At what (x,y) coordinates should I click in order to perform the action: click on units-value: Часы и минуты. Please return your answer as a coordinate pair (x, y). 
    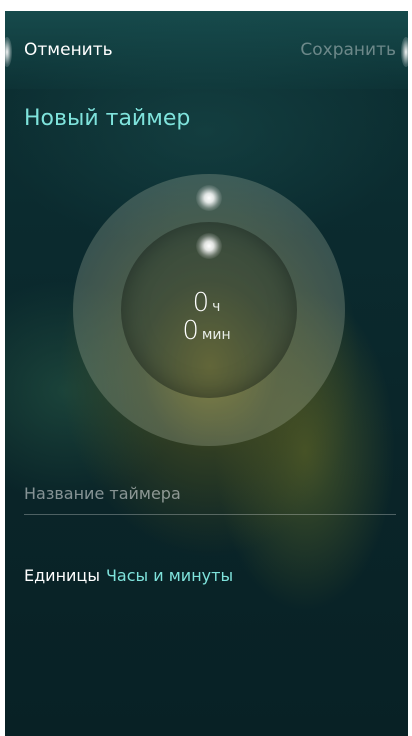
    Looking at the image, I should click on (169, 575).